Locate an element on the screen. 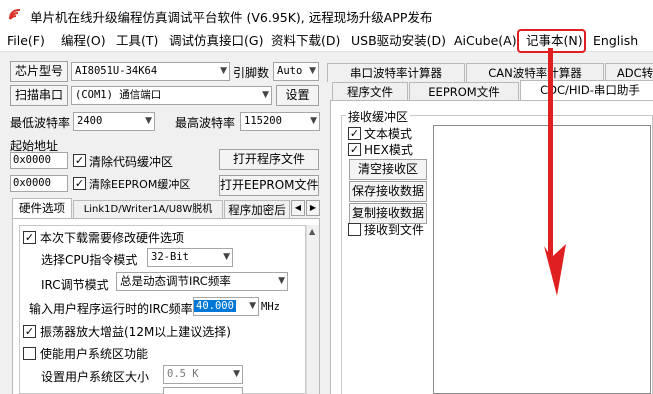 This screenshot has height=394, width=653. code-address-input: 0x0000 is located at coordinates (39, 160).